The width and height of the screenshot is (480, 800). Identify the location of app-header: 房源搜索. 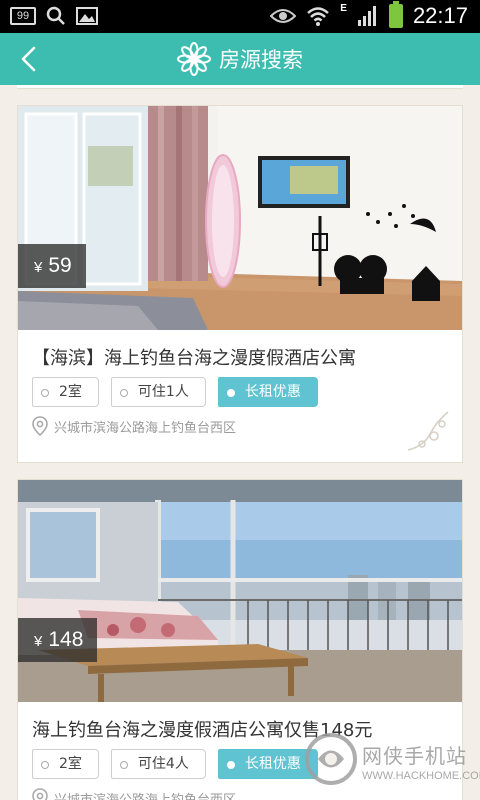
(240, 59).